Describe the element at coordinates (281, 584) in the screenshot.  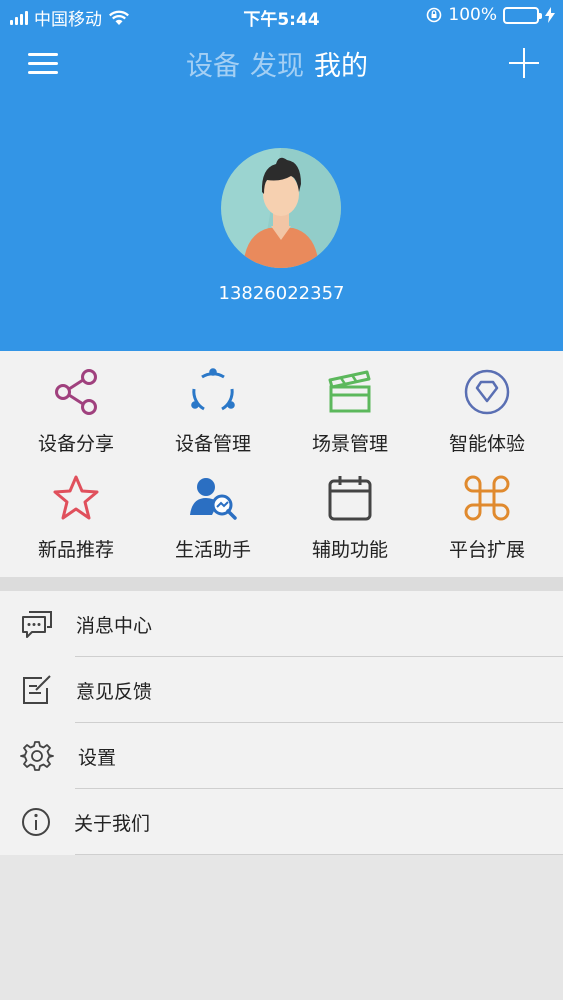
I see `section-divider` at that location.